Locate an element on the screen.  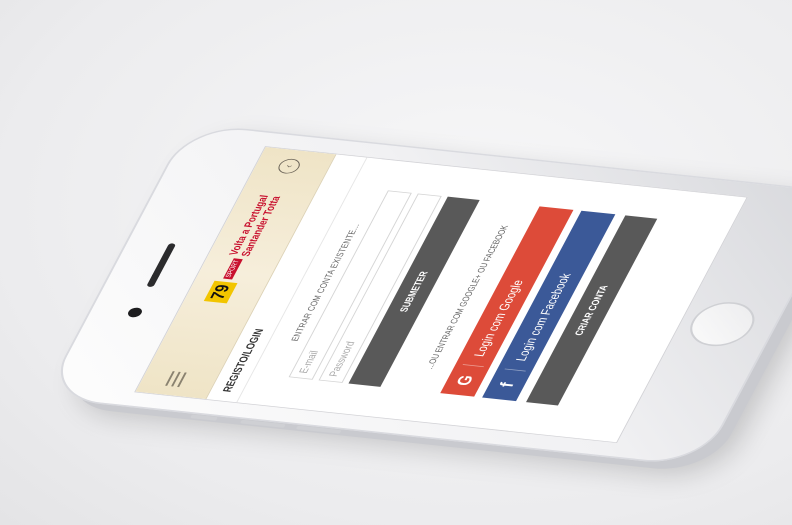
back-arrow-icon: ‹ is located at coordinates (289, 166).